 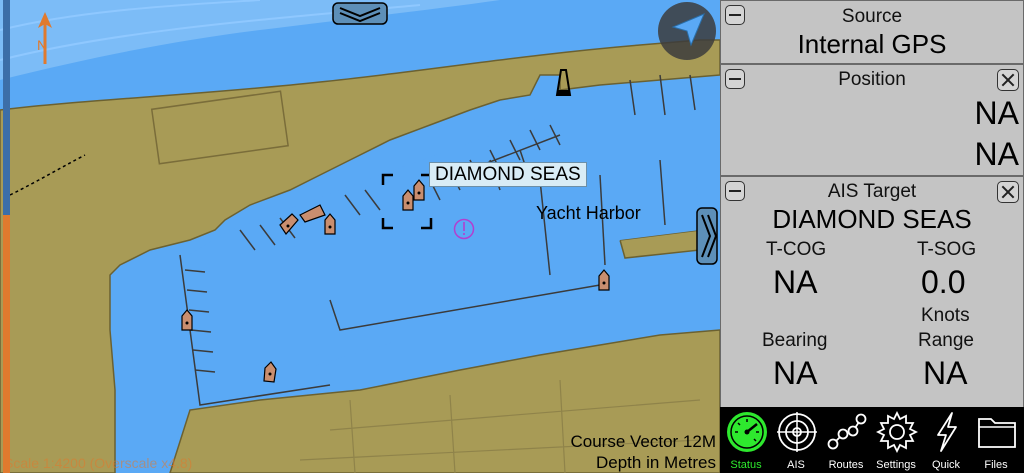 What do you see at coordinates (588, 213) in the screenshot?
I see `harbor-label: Yacht Harbor` at bounding box center [588, 213].